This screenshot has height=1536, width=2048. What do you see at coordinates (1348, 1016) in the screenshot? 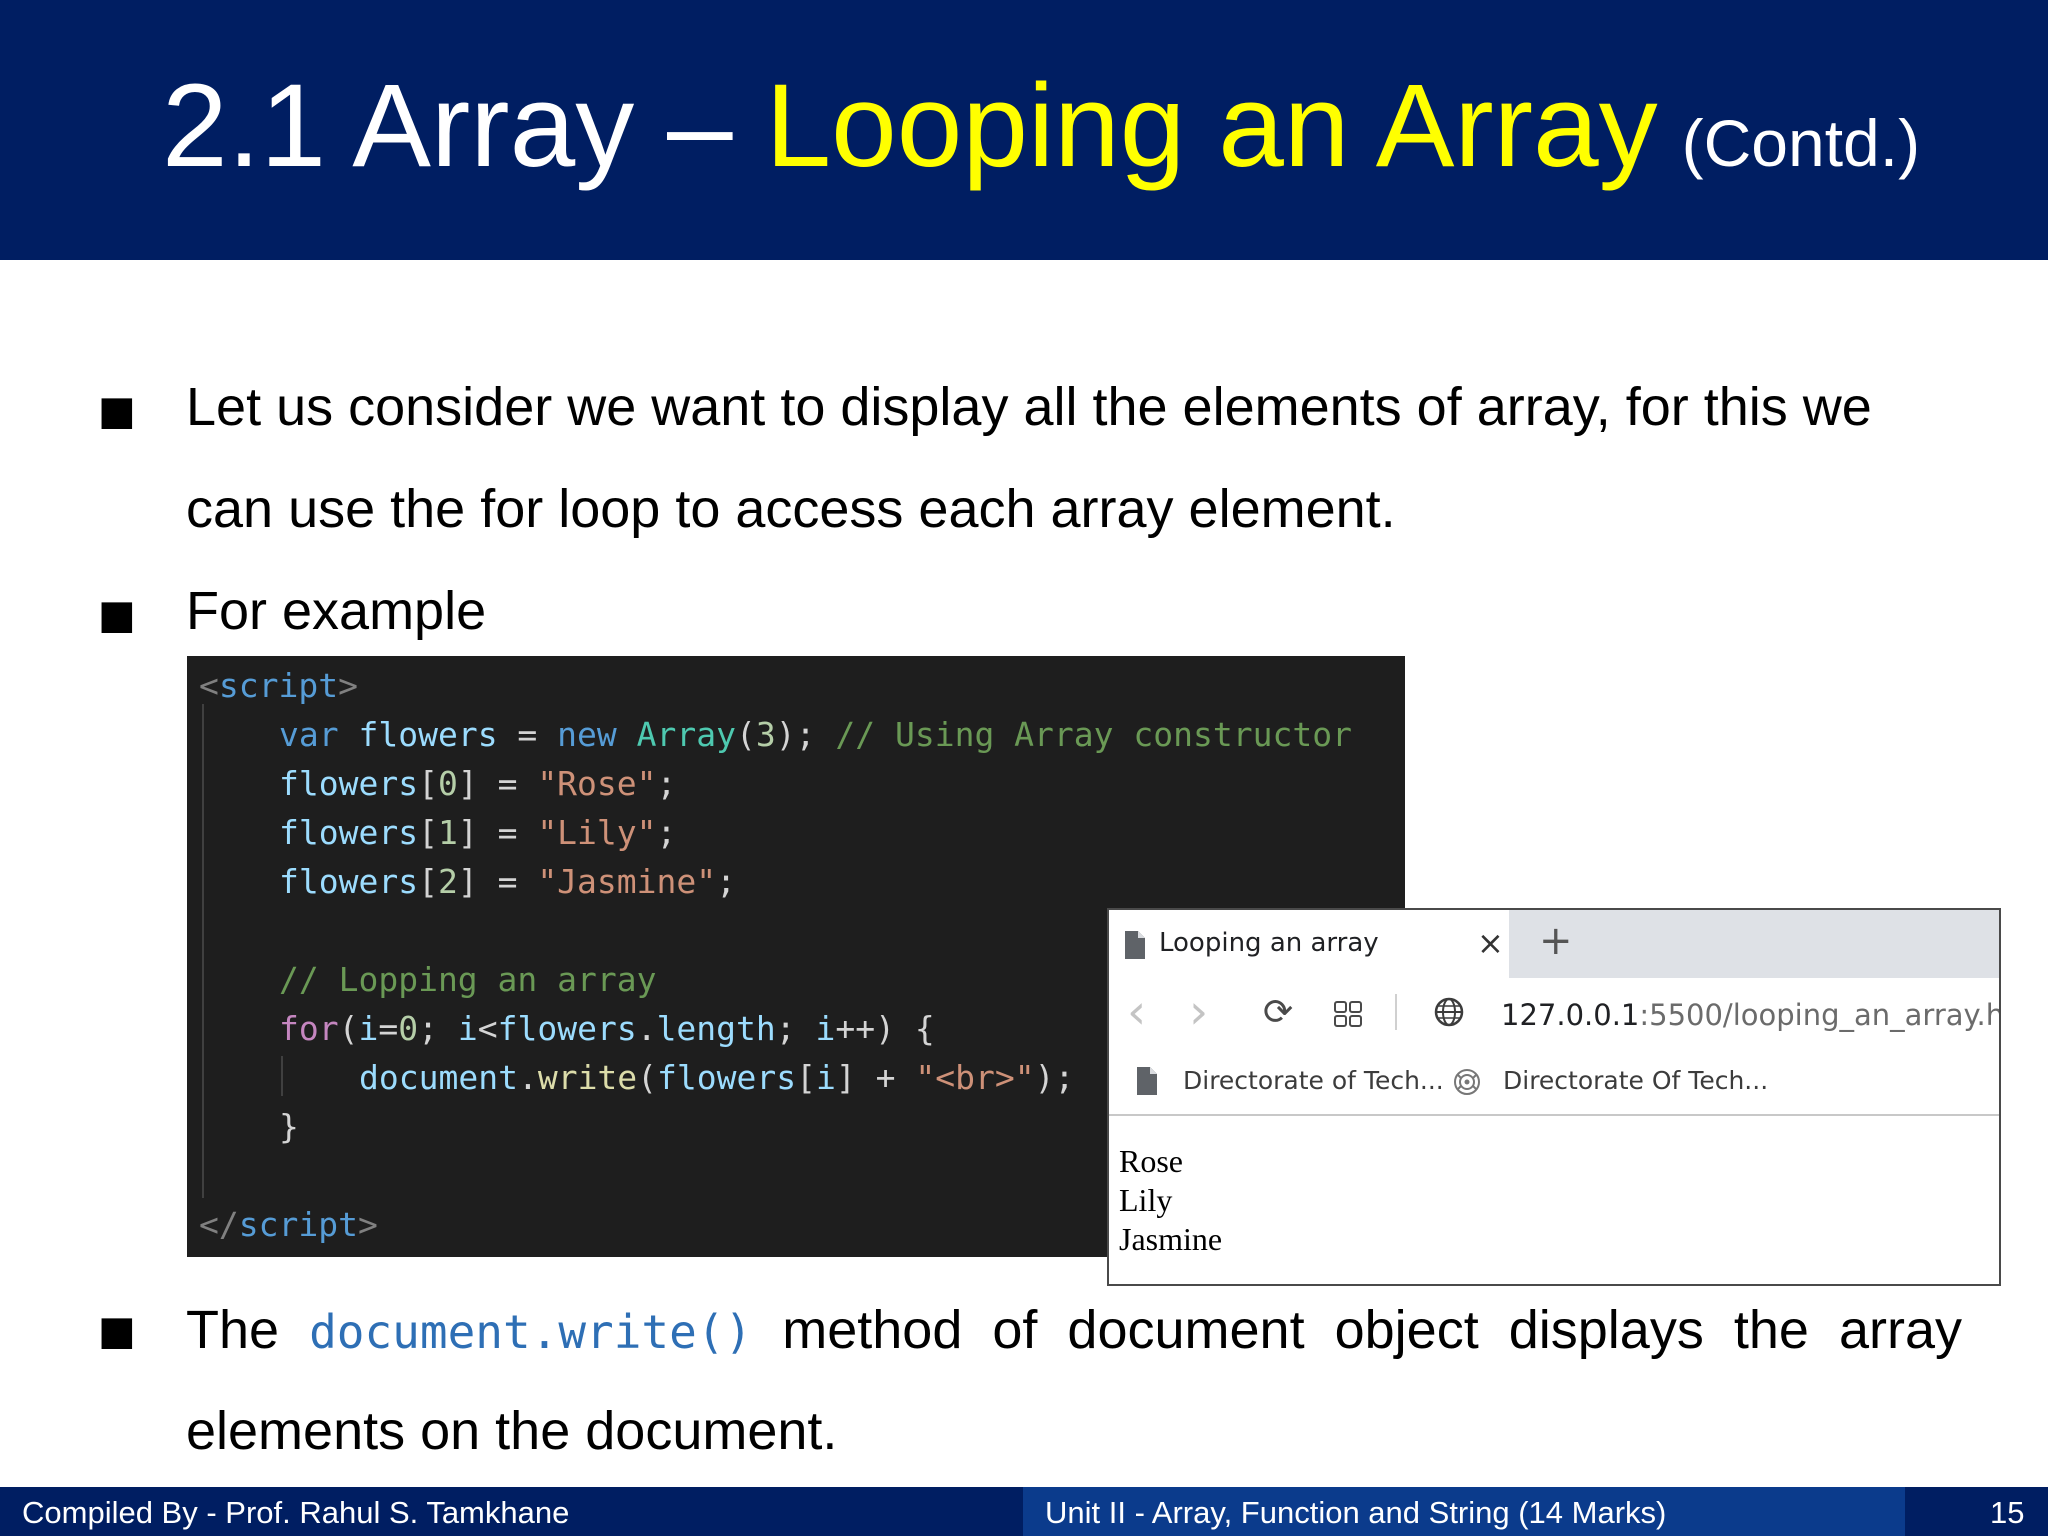
I see `apps-grid-icon` at bounding box center [1348, 1016].